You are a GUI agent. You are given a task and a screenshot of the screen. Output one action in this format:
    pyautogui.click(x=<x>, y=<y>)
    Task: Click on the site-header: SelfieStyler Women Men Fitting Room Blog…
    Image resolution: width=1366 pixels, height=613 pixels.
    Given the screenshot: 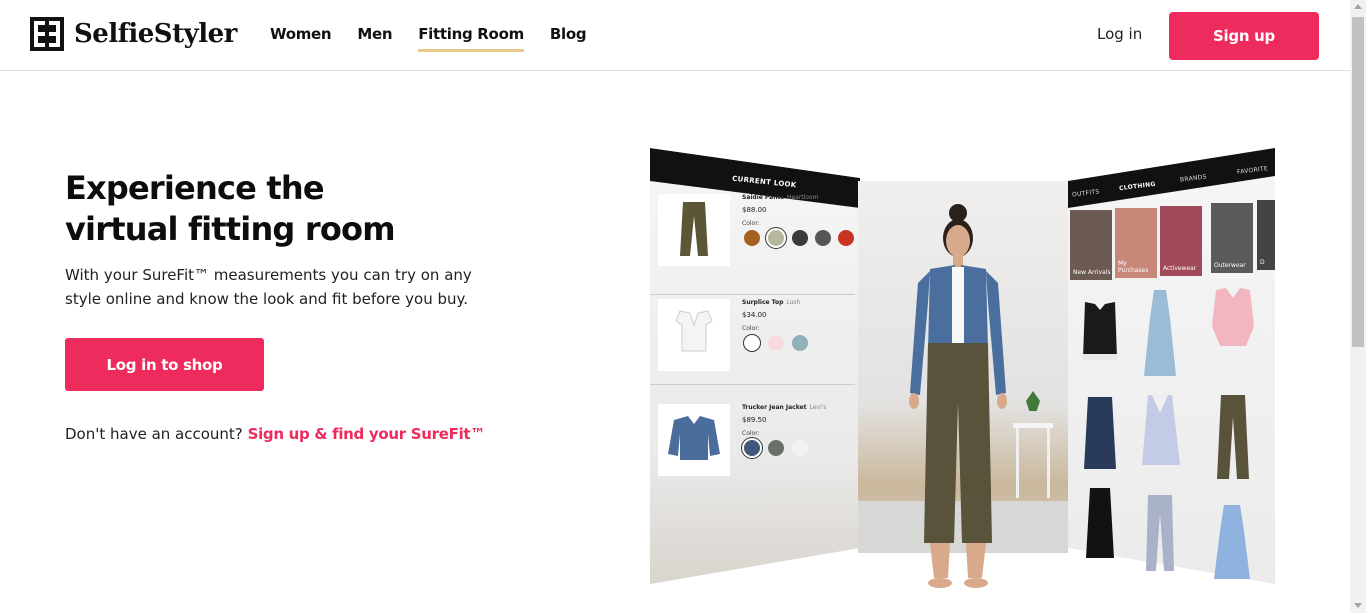 What is the action you would take?
    pyautogui.click(x=675, y=35)
    